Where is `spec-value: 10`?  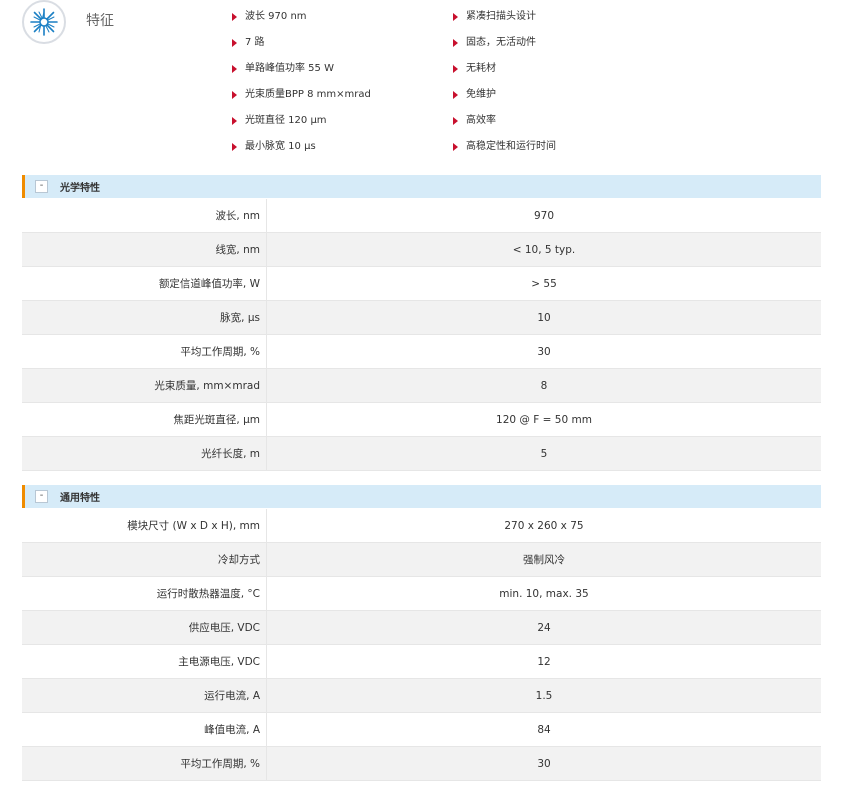 spec-value: 10 is located at coordinates (543, 317).